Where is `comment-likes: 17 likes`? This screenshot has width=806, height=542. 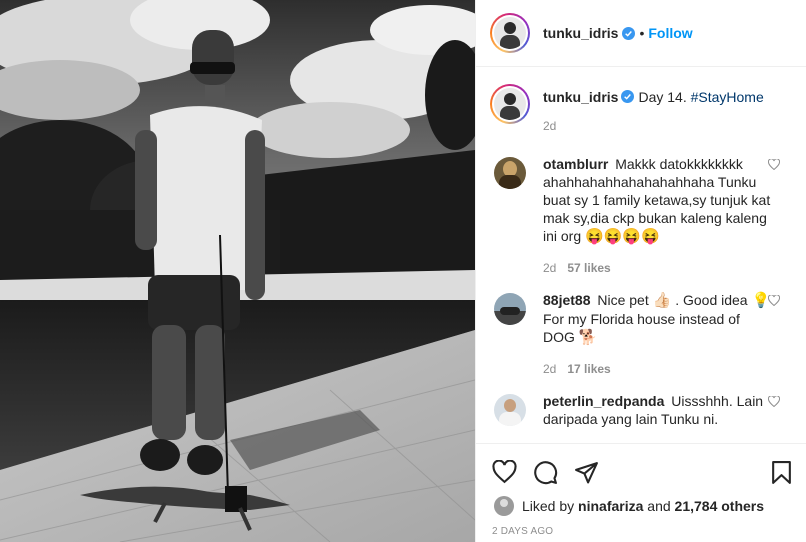
comment-likes: 17 likes is located at coordinates (588, 369).